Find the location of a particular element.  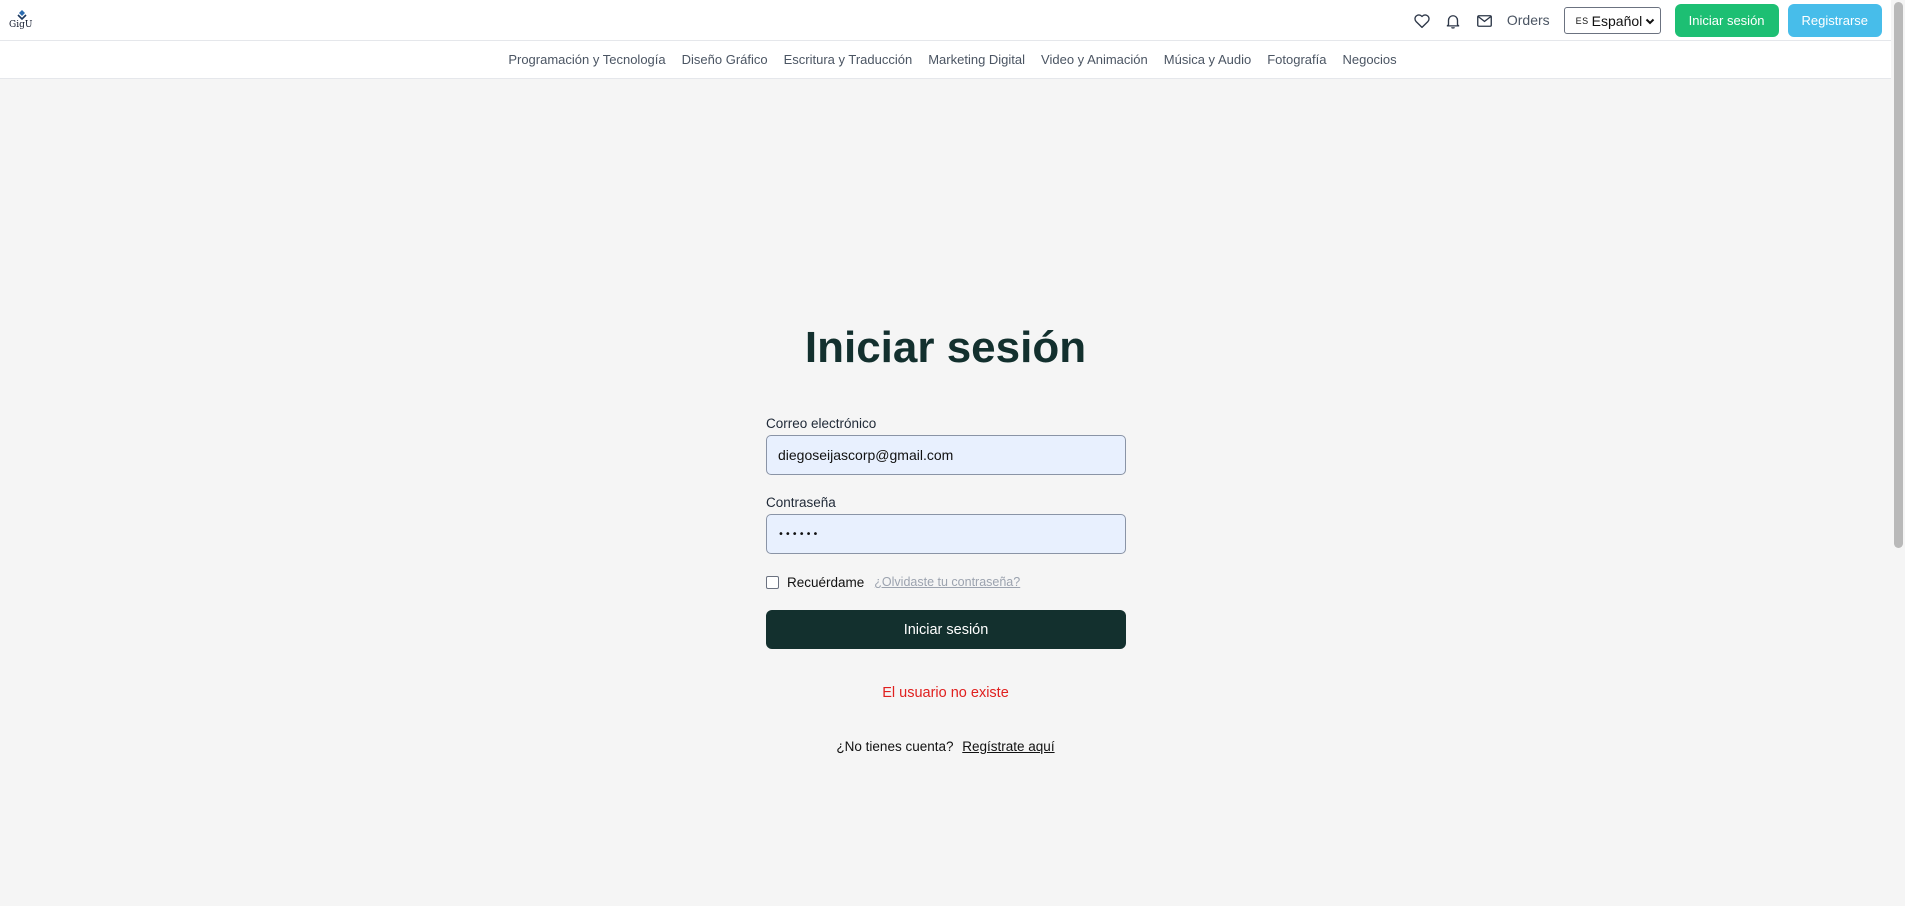

bell-icon is located at coordinates (1453, 21).